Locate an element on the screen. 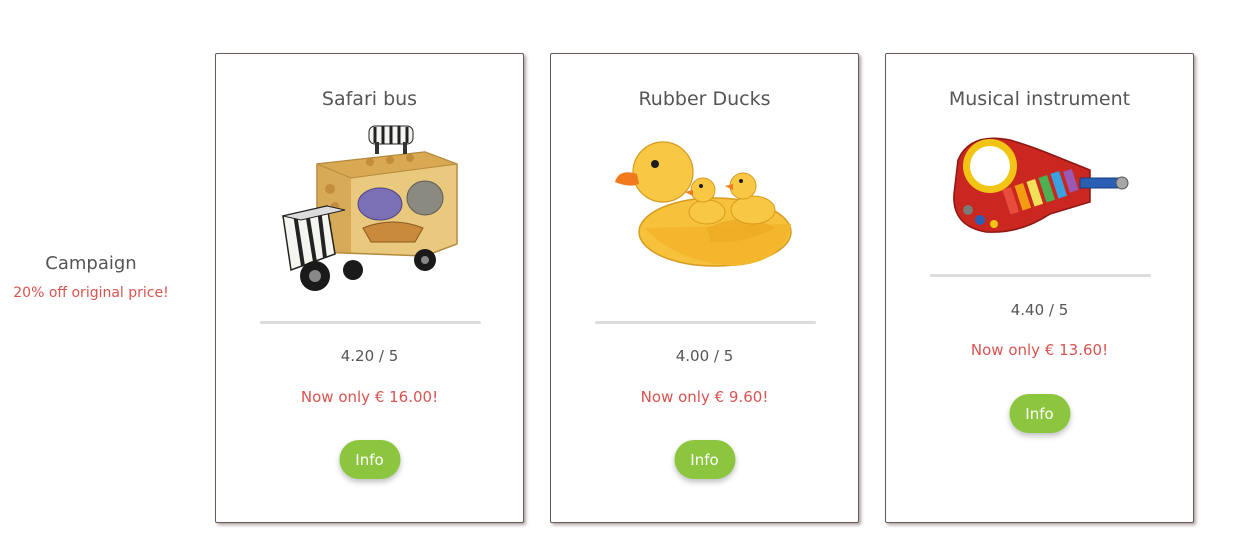 This screenshot has height=549, width=1260. product-price: Now only € 9.60! is located at coordinates (704, 397).